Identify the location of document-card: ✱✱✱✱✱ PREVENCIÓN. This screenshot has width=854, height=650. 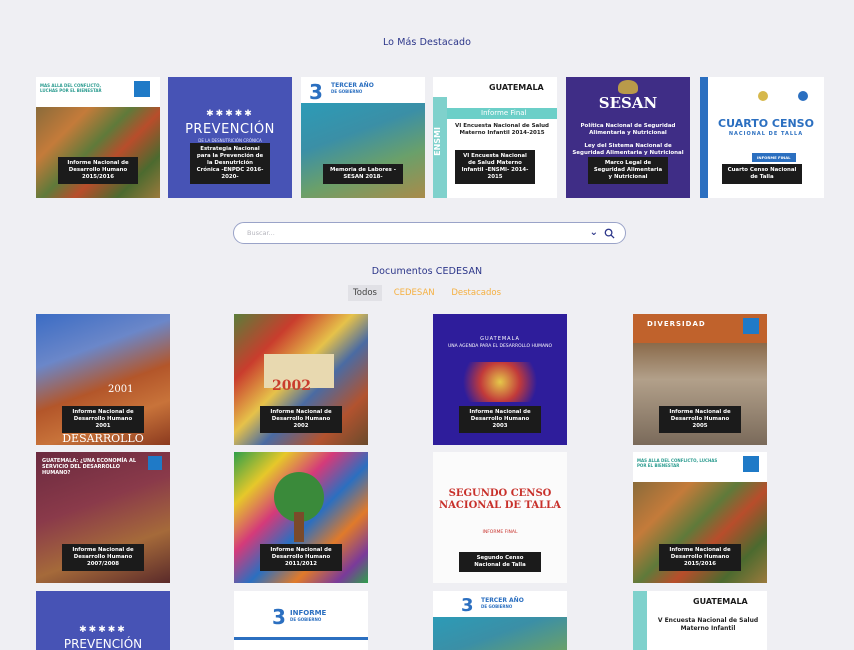
(103, 620).